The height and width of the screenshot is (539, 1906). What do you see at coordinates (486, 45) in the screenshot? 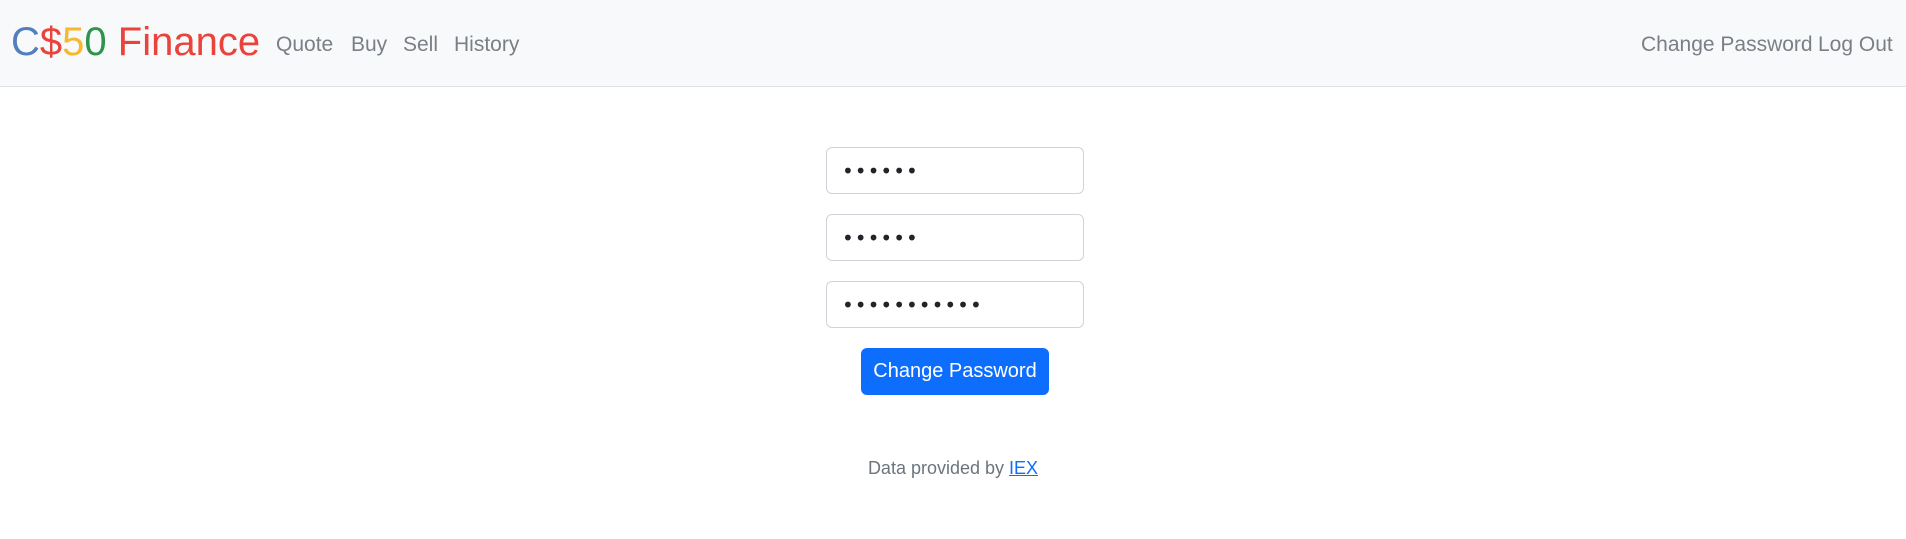
I see `nav-history-link: History` at bounding box center [486, 45].